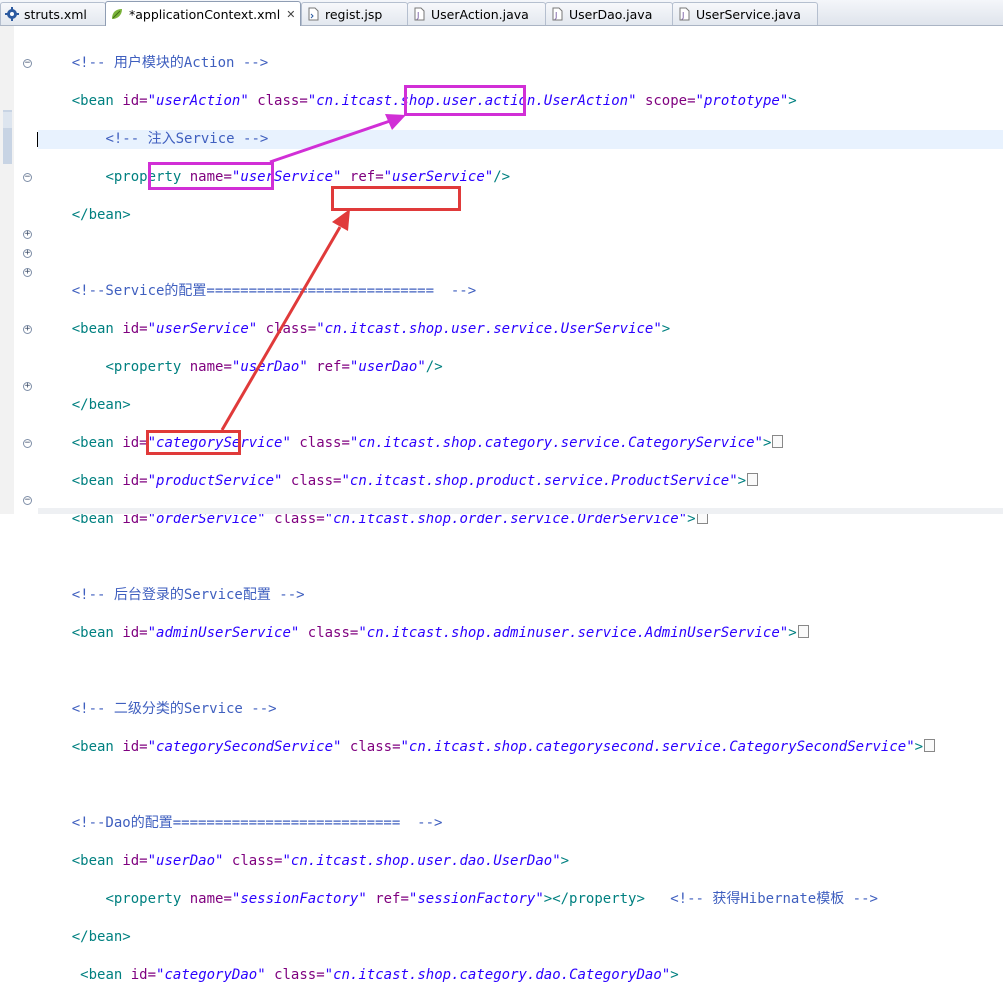  What do you see at coordinates (7, 270) in the screenshot?
I see `overview-ruler` at bounding box center [7, 270].